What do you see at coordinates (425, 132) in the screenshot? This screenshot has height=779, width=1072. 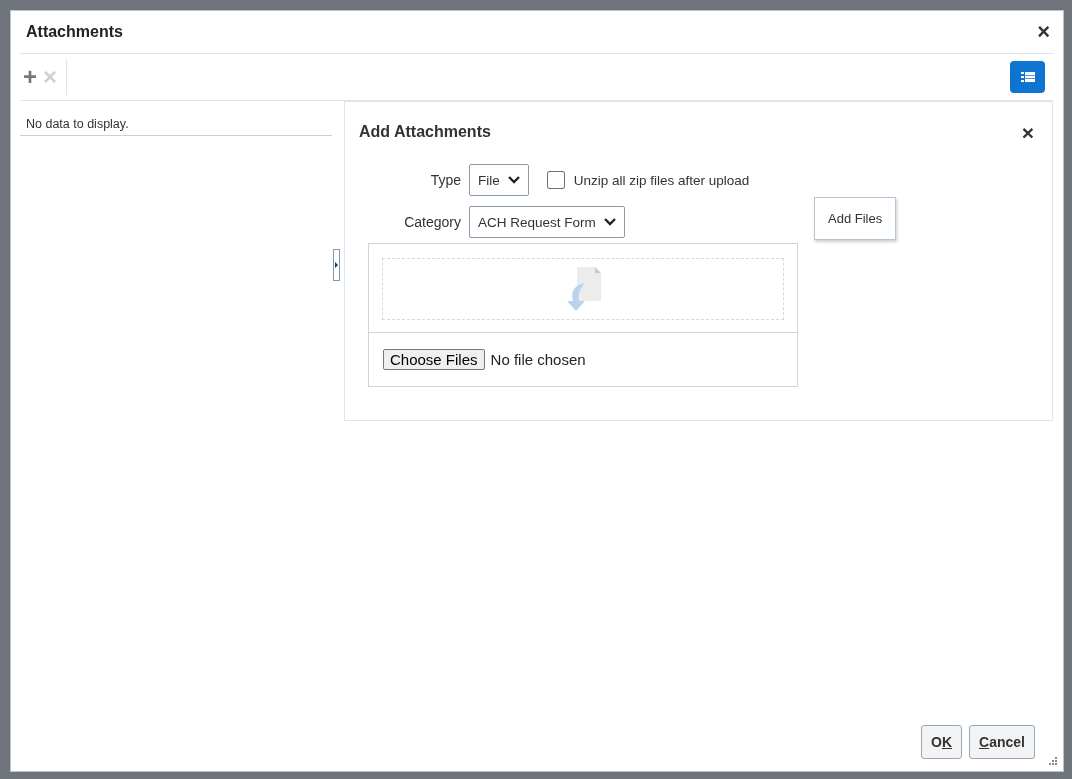 I see `panel-title: Add Attachments` at bounding box center [425, 132].